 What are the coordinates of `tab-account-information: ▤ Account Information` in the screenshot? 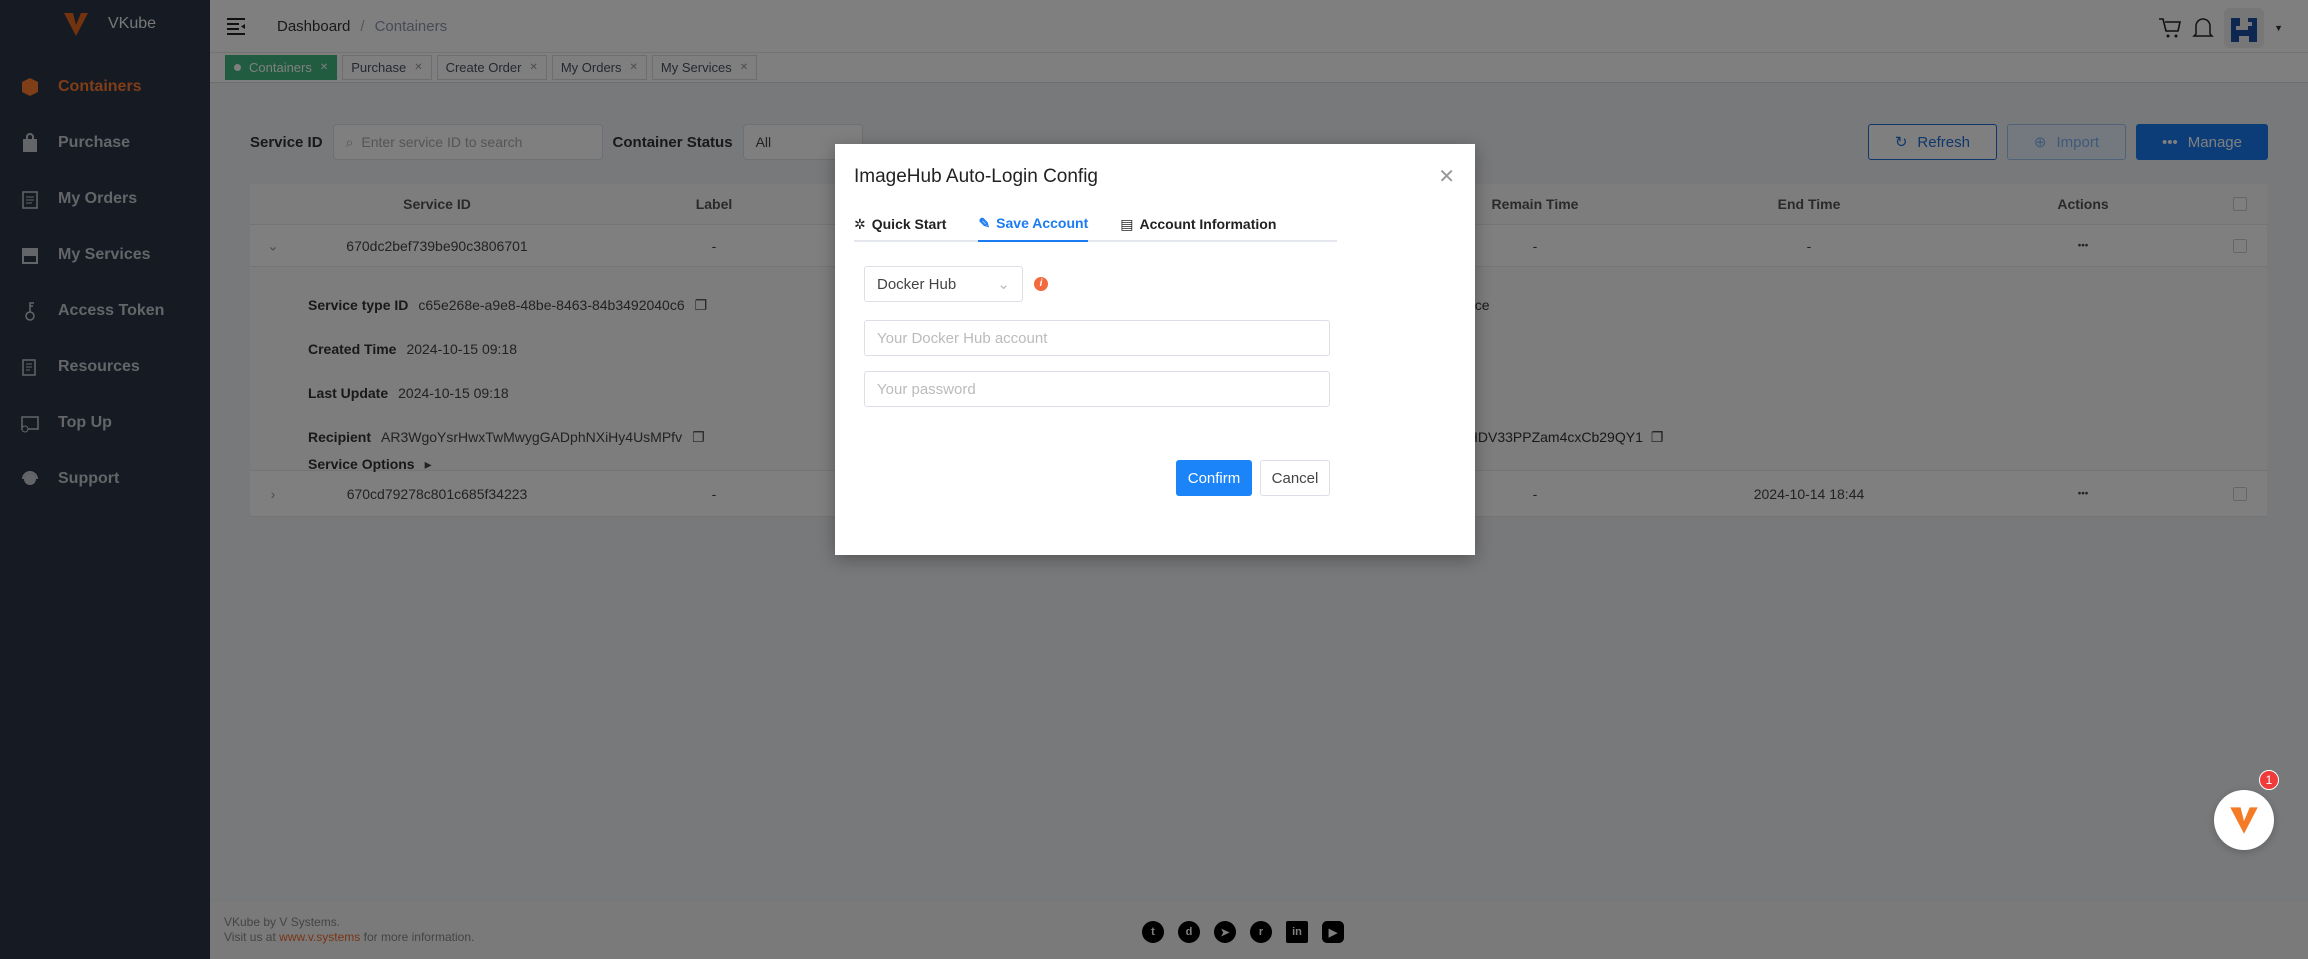 It's located at (1198, 224).